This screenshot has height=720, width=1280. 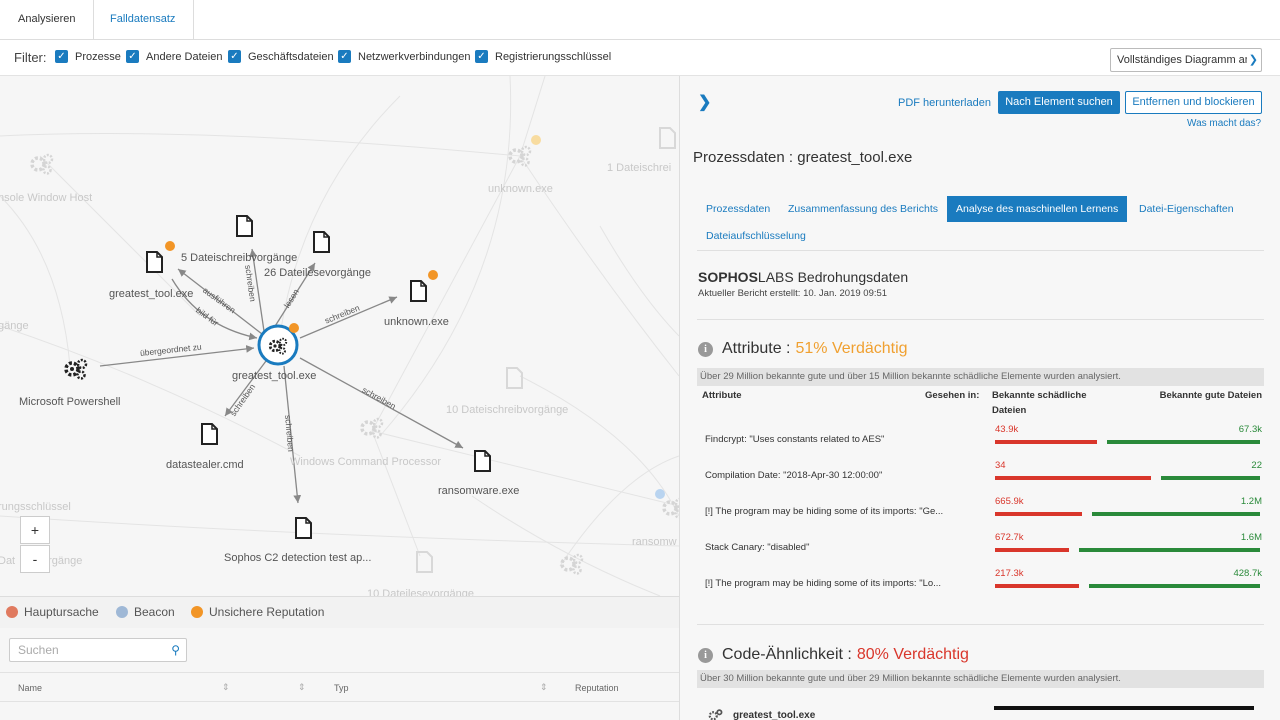 I want to click on malicious-count: 34, so click(x=1000, y=465).